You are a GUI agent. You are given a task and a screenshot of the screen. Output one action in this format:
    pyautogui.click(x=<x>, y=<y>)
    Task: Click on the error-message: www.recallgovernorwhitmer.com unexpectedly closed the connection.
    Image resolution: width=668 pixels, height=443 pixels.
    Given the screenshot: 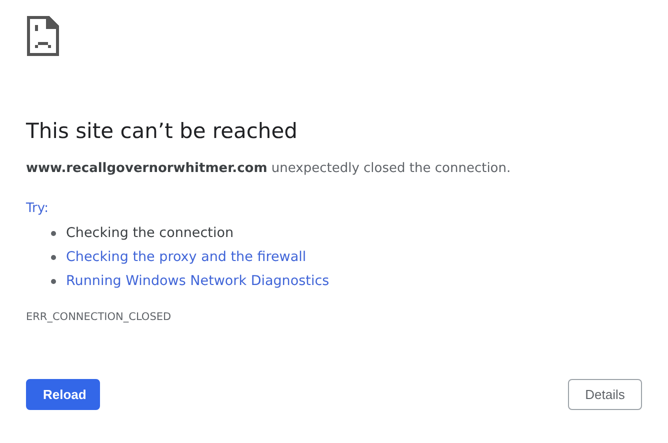 What is the action you would take?
    pyautogui.click(x=269, y=169)
    